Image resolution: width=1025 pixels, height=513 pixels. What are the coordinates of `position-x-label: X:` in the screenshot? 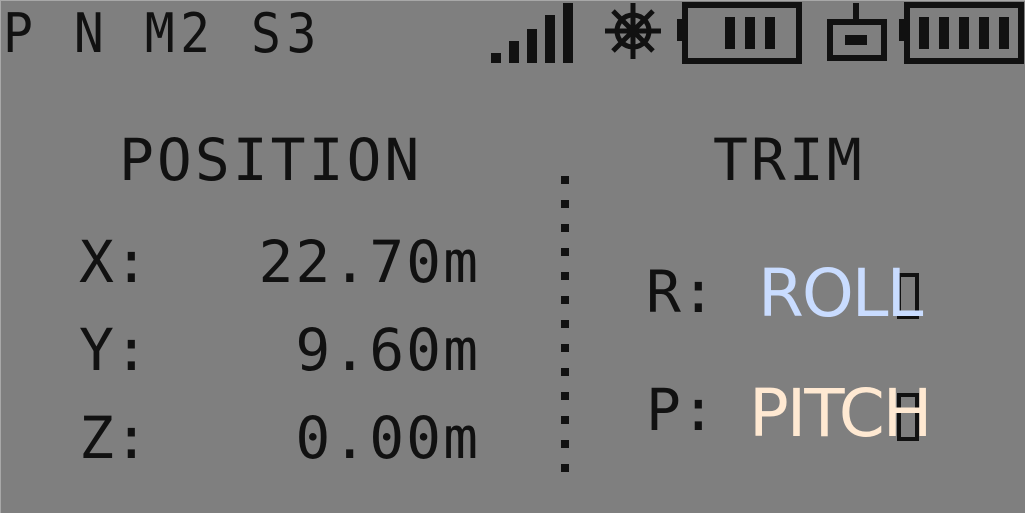 It's located at (114, 262).